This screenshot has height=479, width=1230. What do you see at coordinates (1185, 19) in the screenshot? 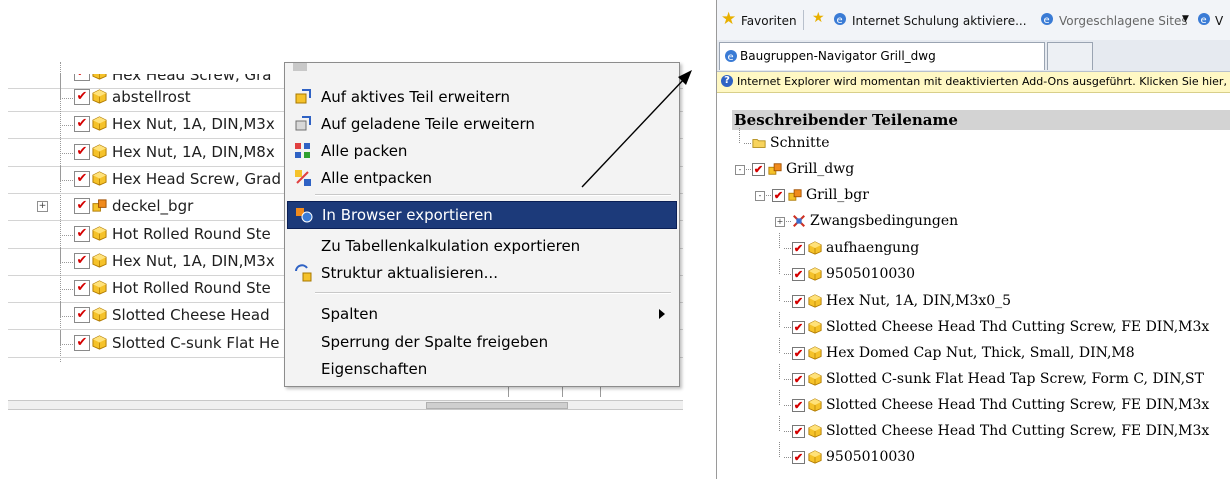
I see `dropdown-arrow-icon: ▼` at bounding box center [1185, 19].